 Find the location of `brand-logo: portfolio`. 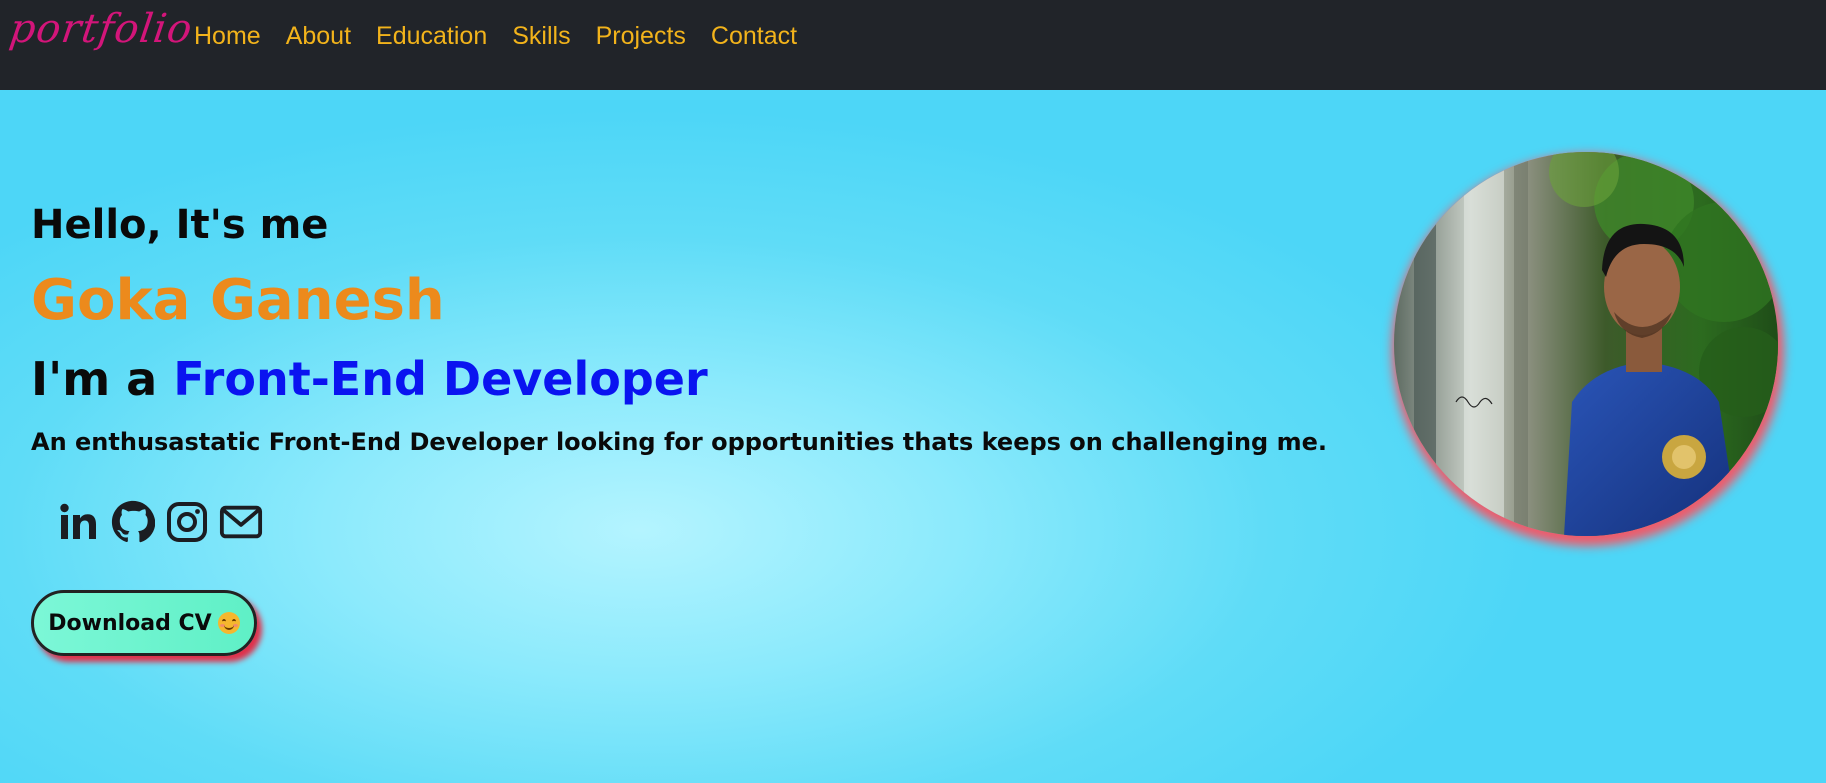

brand-logo: portfolio is located at coordinates (101, 29).